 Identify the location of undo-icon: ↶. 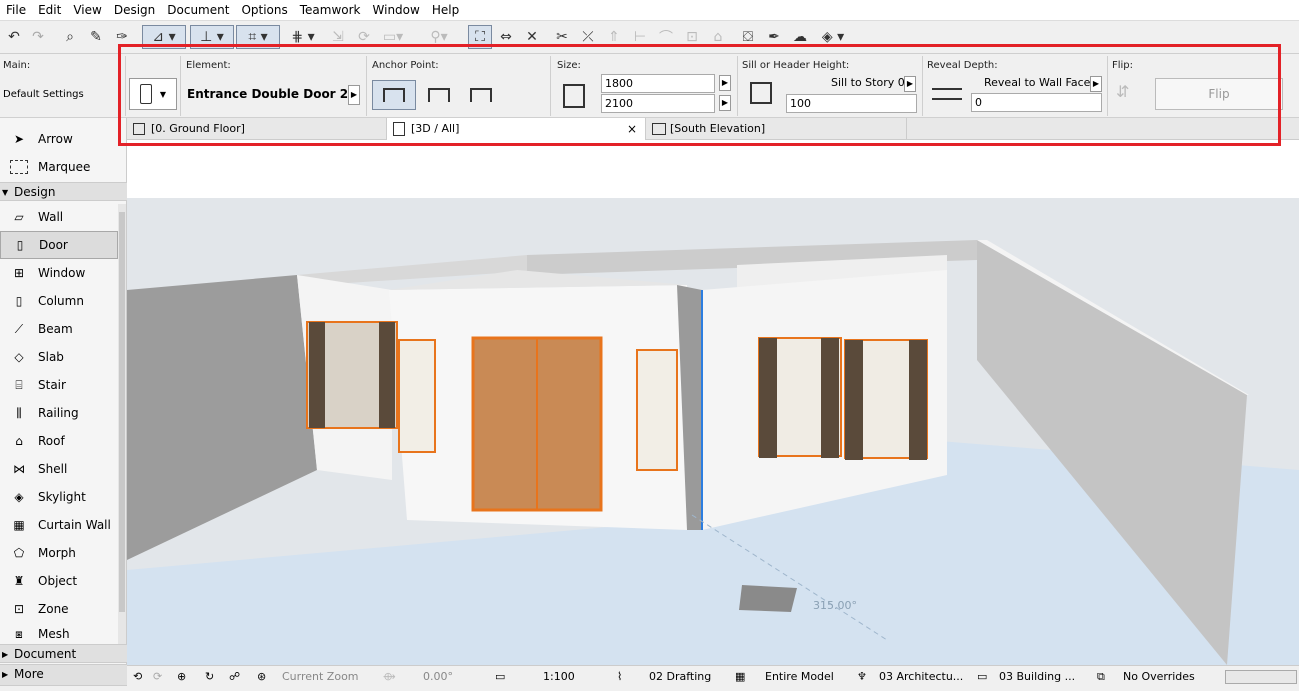
(14, 37).